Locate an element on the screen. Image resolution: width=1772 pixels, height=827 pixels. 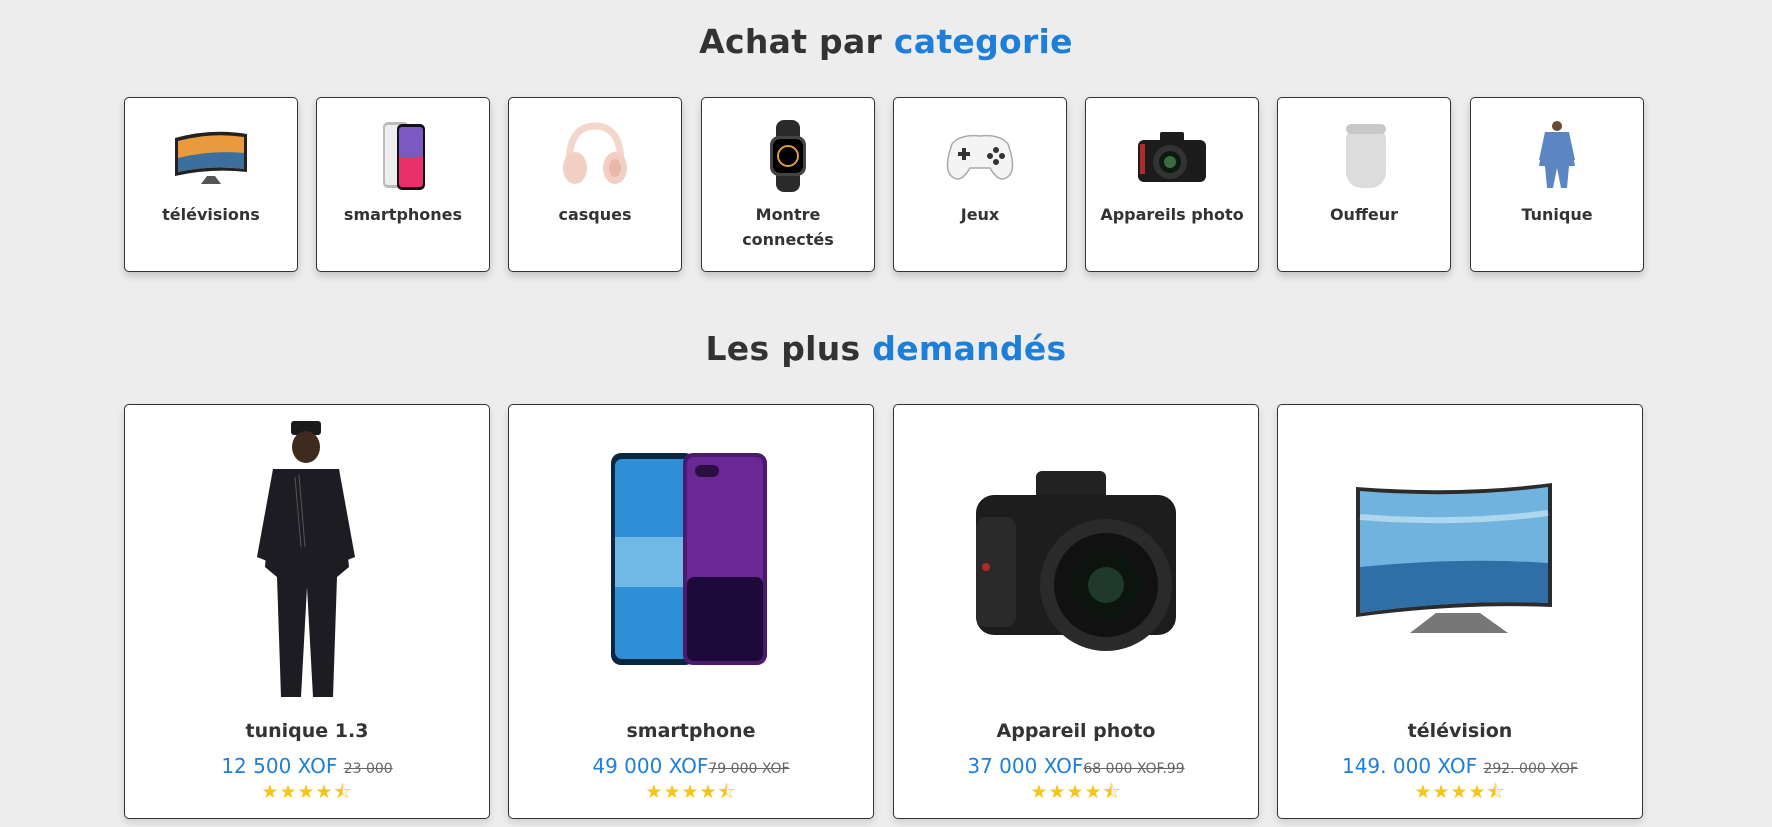
popular-title-main: Les plus is located at coordinates (789, 348).